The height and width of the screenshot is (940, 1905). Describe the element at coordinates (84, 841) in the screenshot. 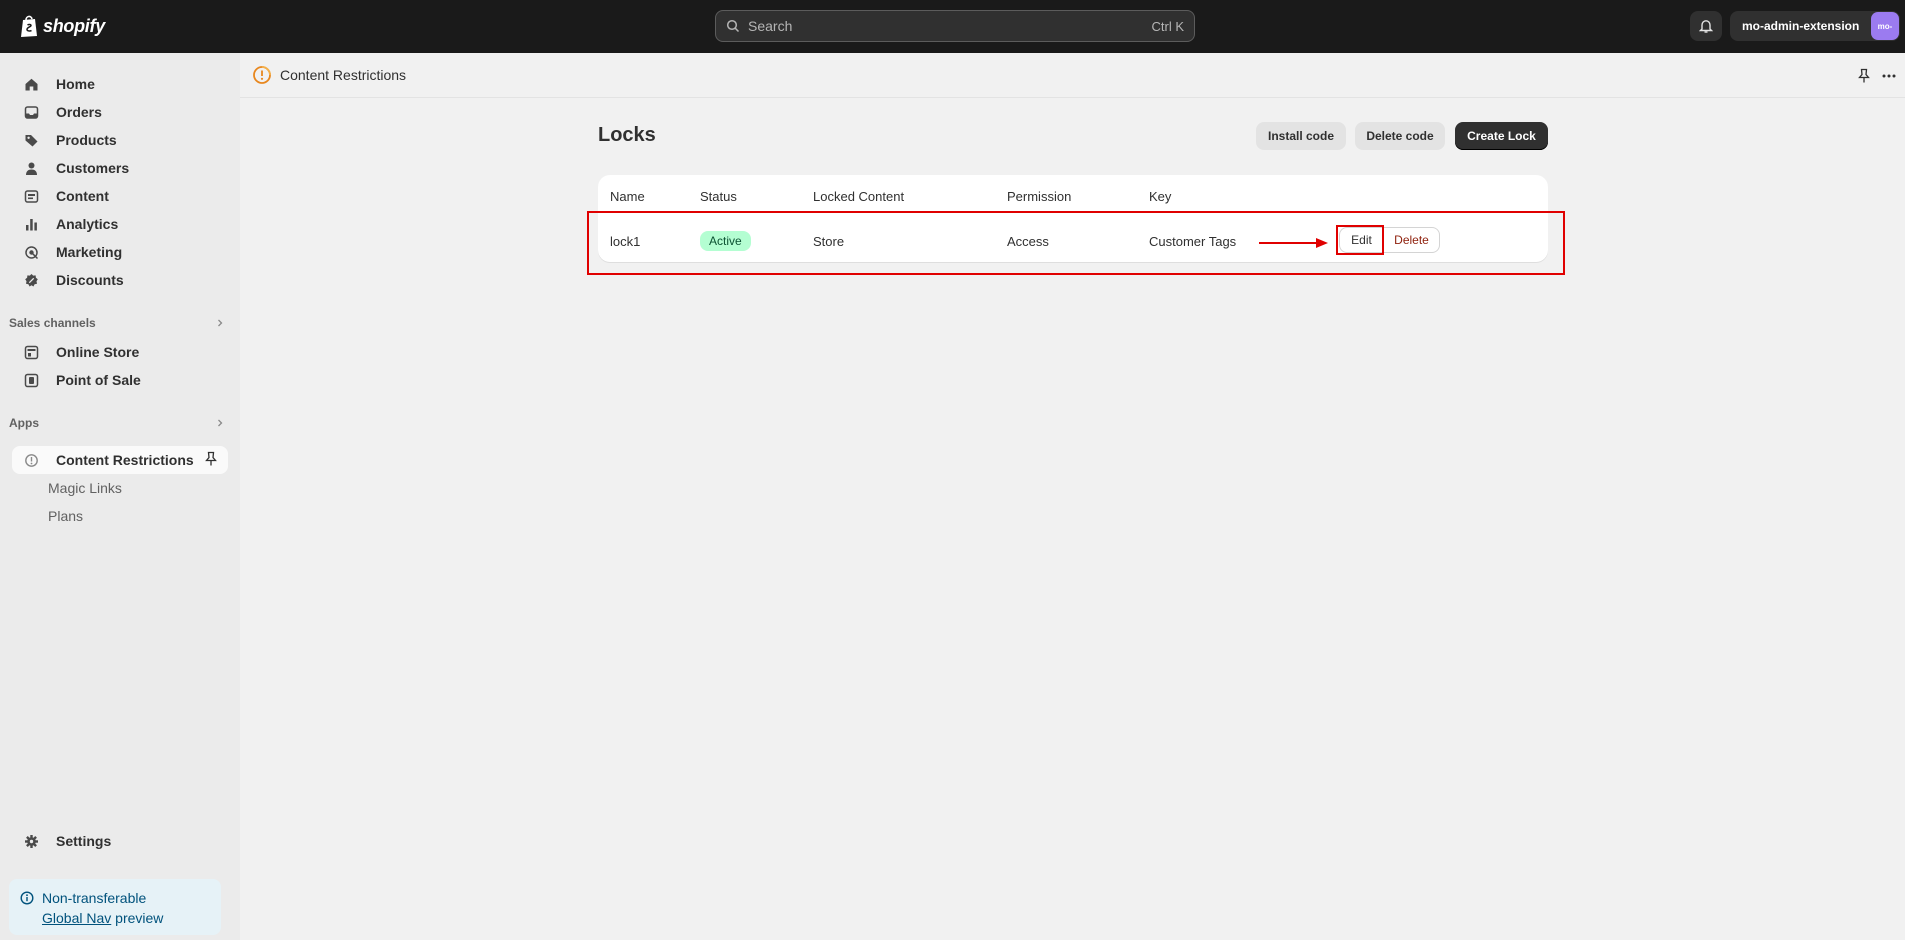

I see `sidebar-item-label: Settings` at that location.